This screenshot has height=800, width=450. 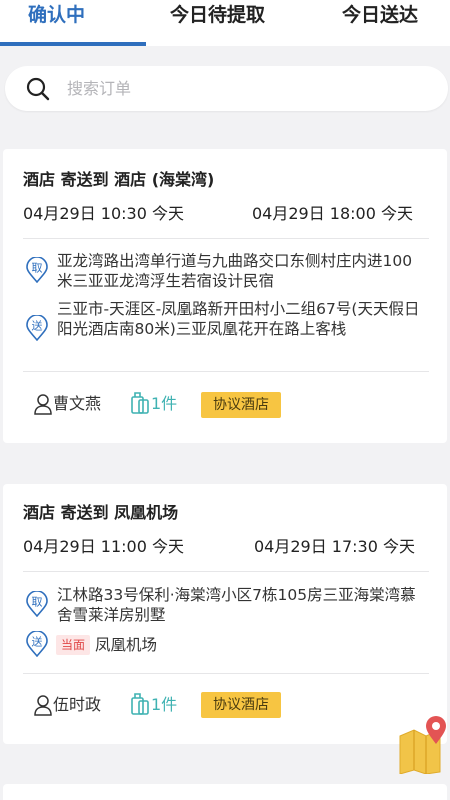 What do you see at coordinates (423, 743) in the screenshot?
I see `map-button` at bounding box center [423, 743].